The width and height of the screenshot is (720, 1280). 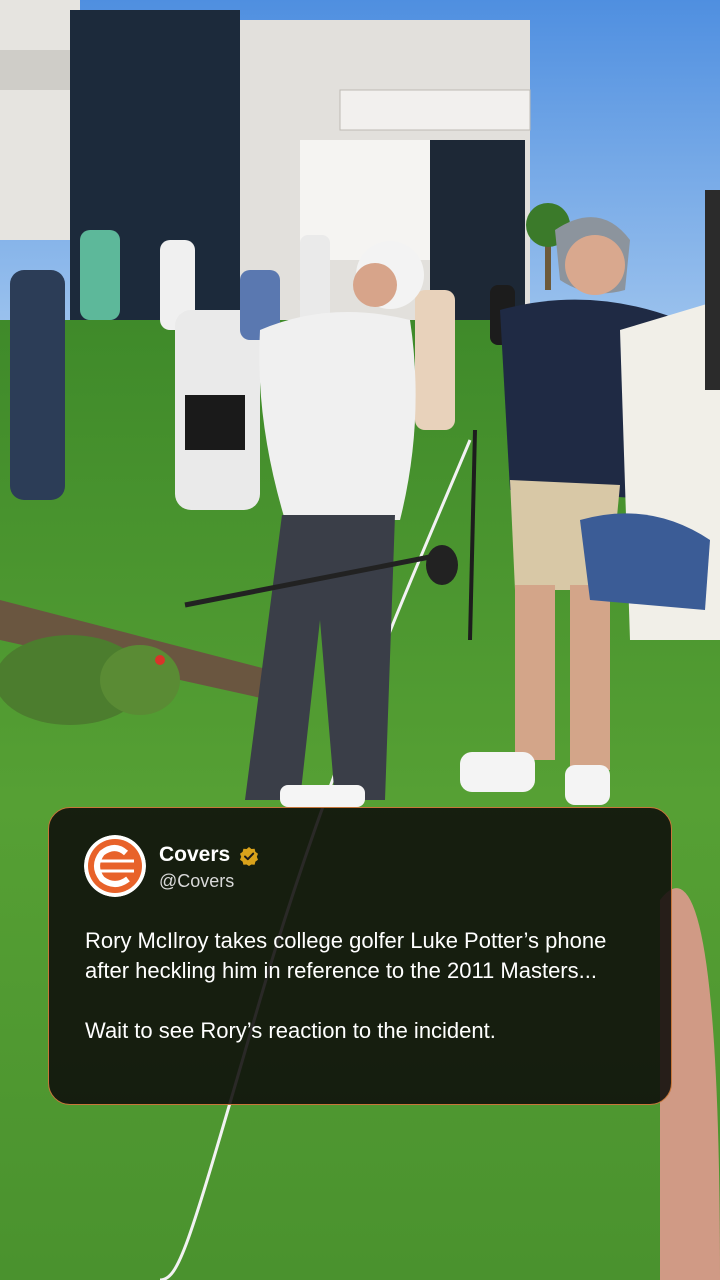 I want to click on covers-logo-icon, so click(x=115, y=866).